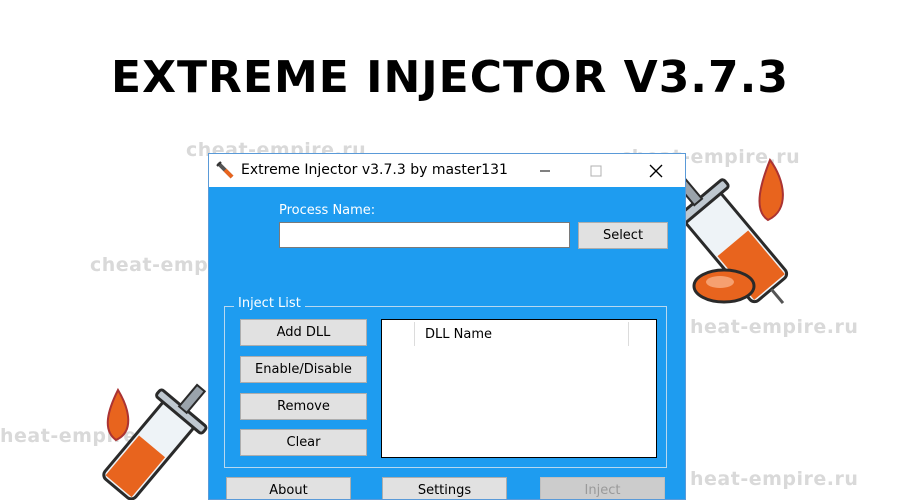  What do you see at coordinates (269, 303) in the screenshot?
I see `inject-list-title: Inject List` at bounding box center [269, 303].